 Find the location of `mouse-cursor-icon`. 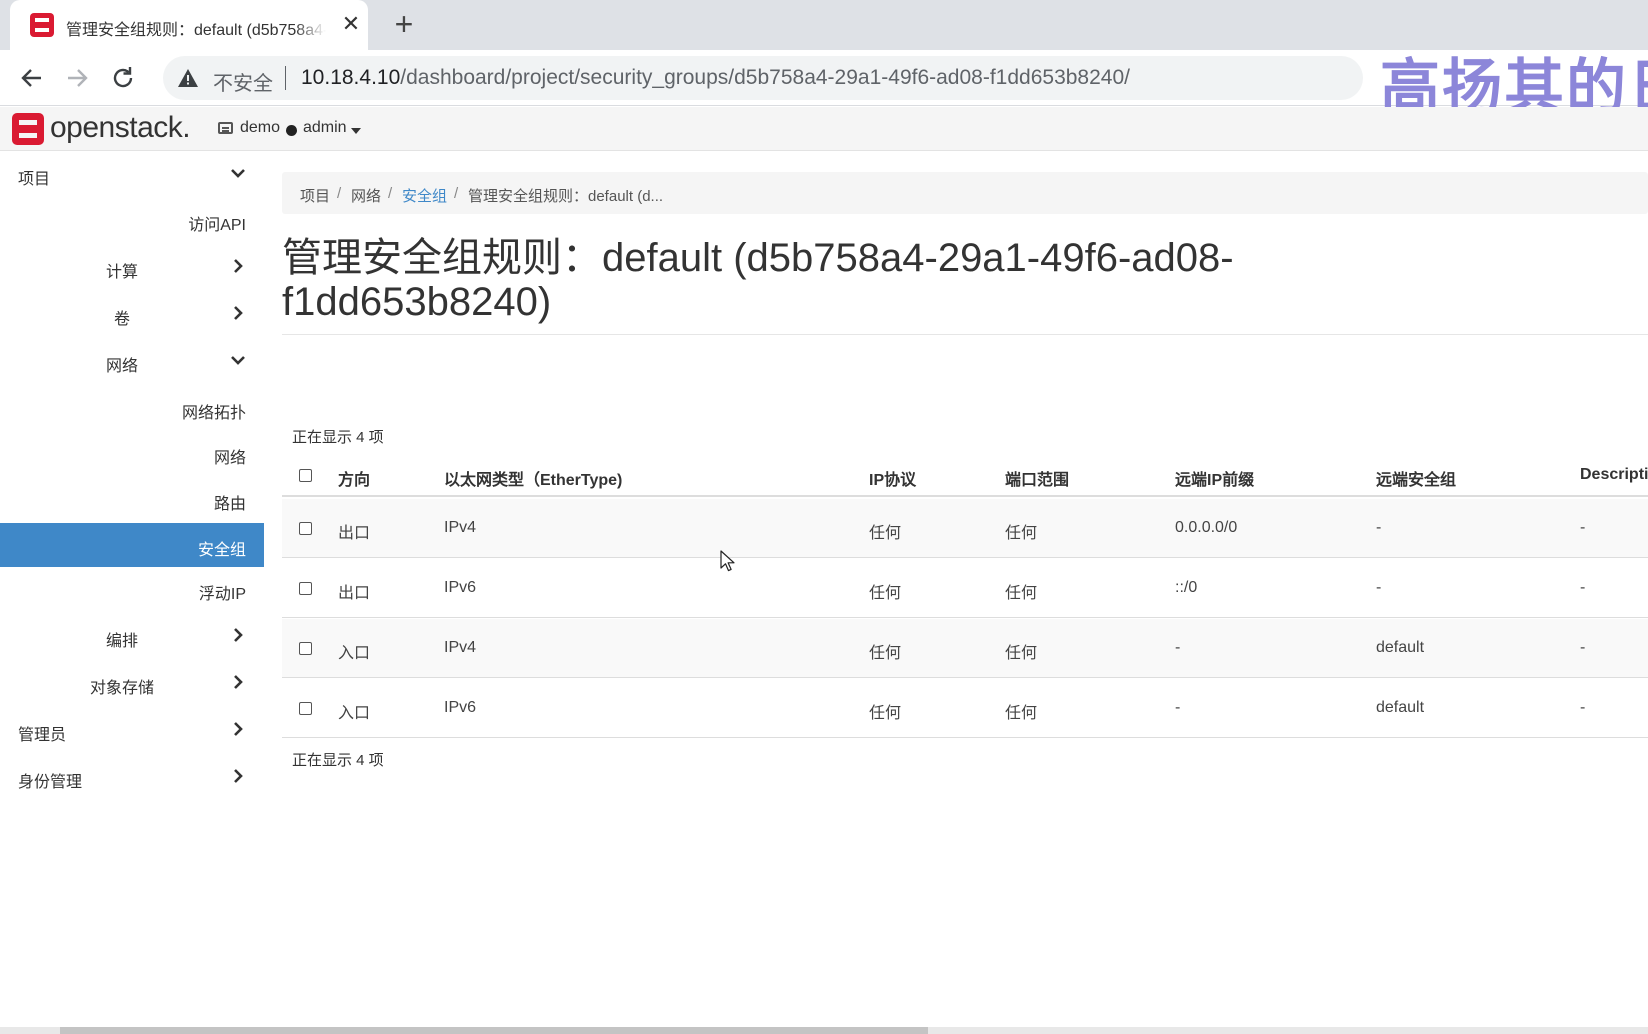

mouse-cursor-icon is located at coordinates (727, 561).